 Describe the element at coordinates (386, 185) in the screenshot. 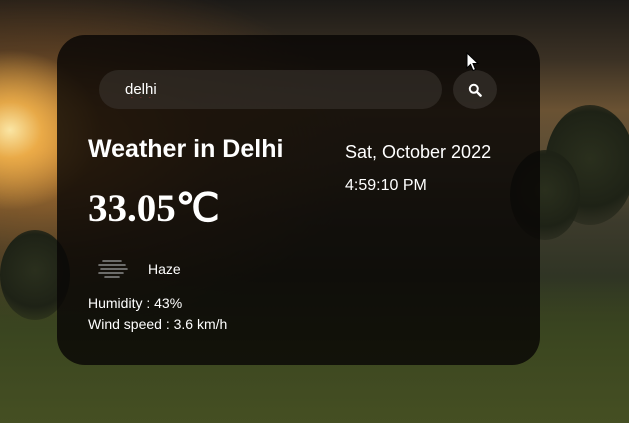

I see `current-time: 4:59:10 PM` at that location.